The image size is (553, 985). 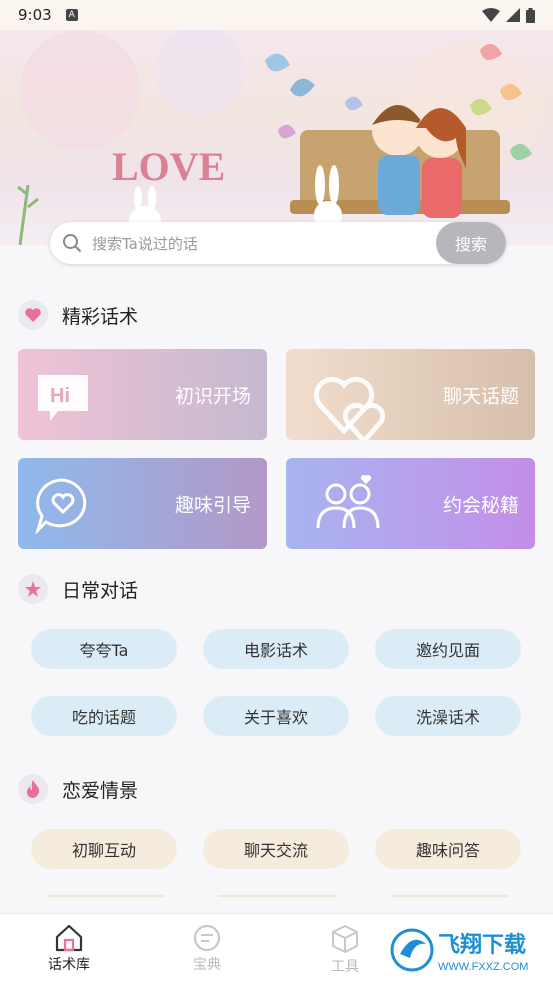 I want to click on search-bar: 搜索Ta说过的话 搜索, so click(x=278, y=243).